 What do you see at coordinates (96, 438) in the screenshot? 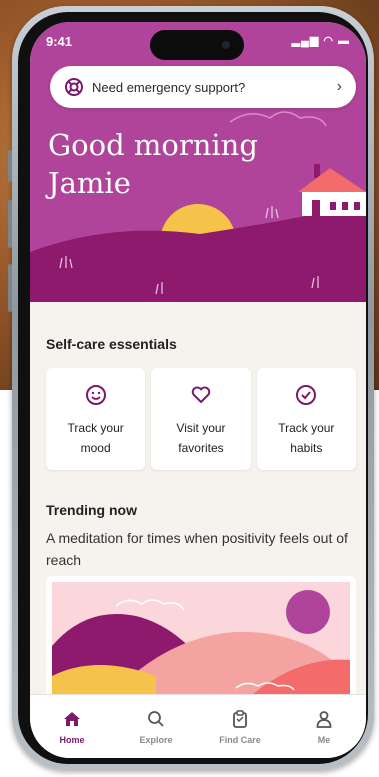
I see `card-label: Track your mood` at bounding box center [96, 438].